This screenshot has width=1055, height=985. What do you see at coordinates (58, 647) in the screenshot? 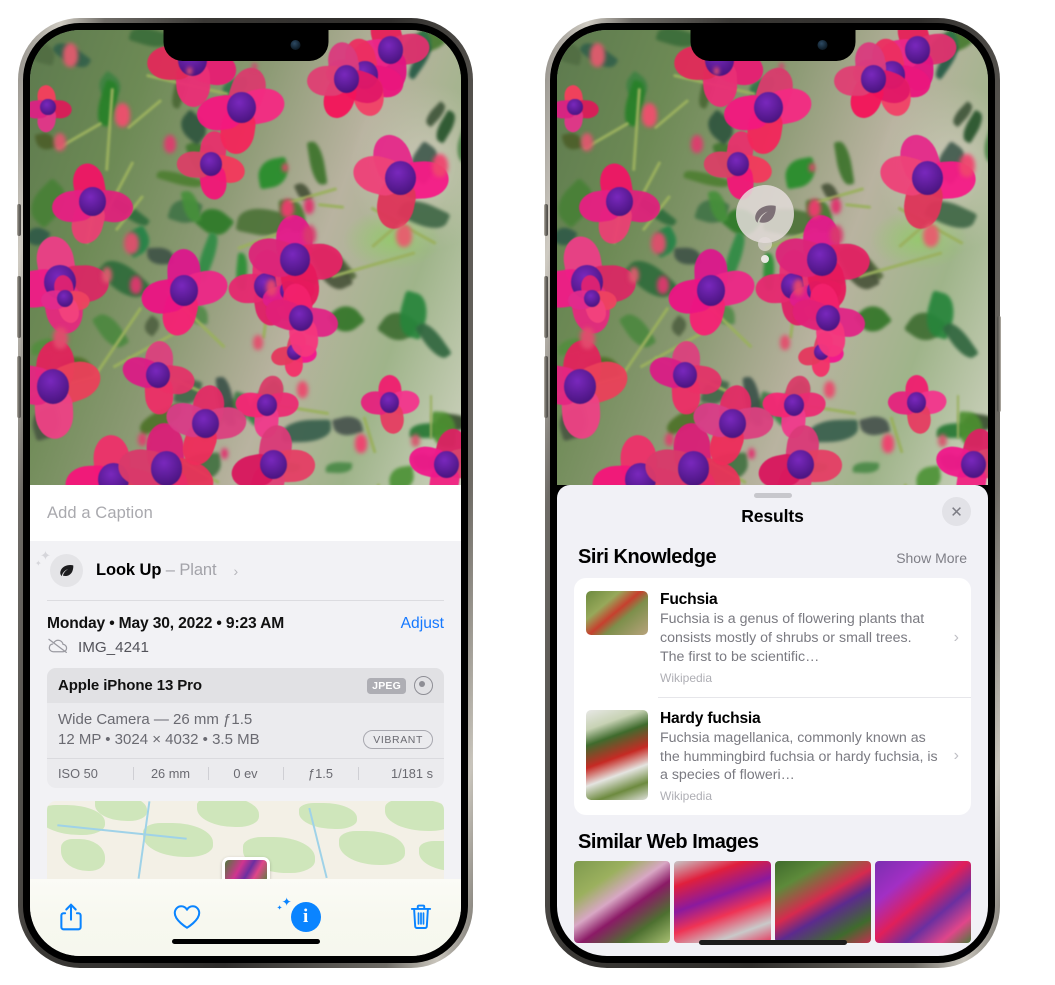
I see `cloud-slash-icon` at bounding box center [58, 647].